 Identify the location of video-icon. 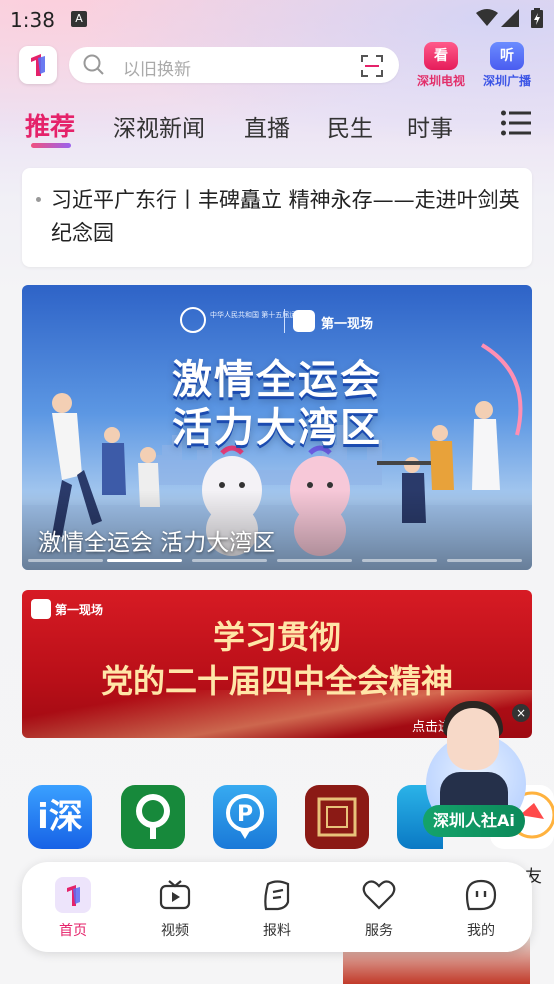
(175, 895).